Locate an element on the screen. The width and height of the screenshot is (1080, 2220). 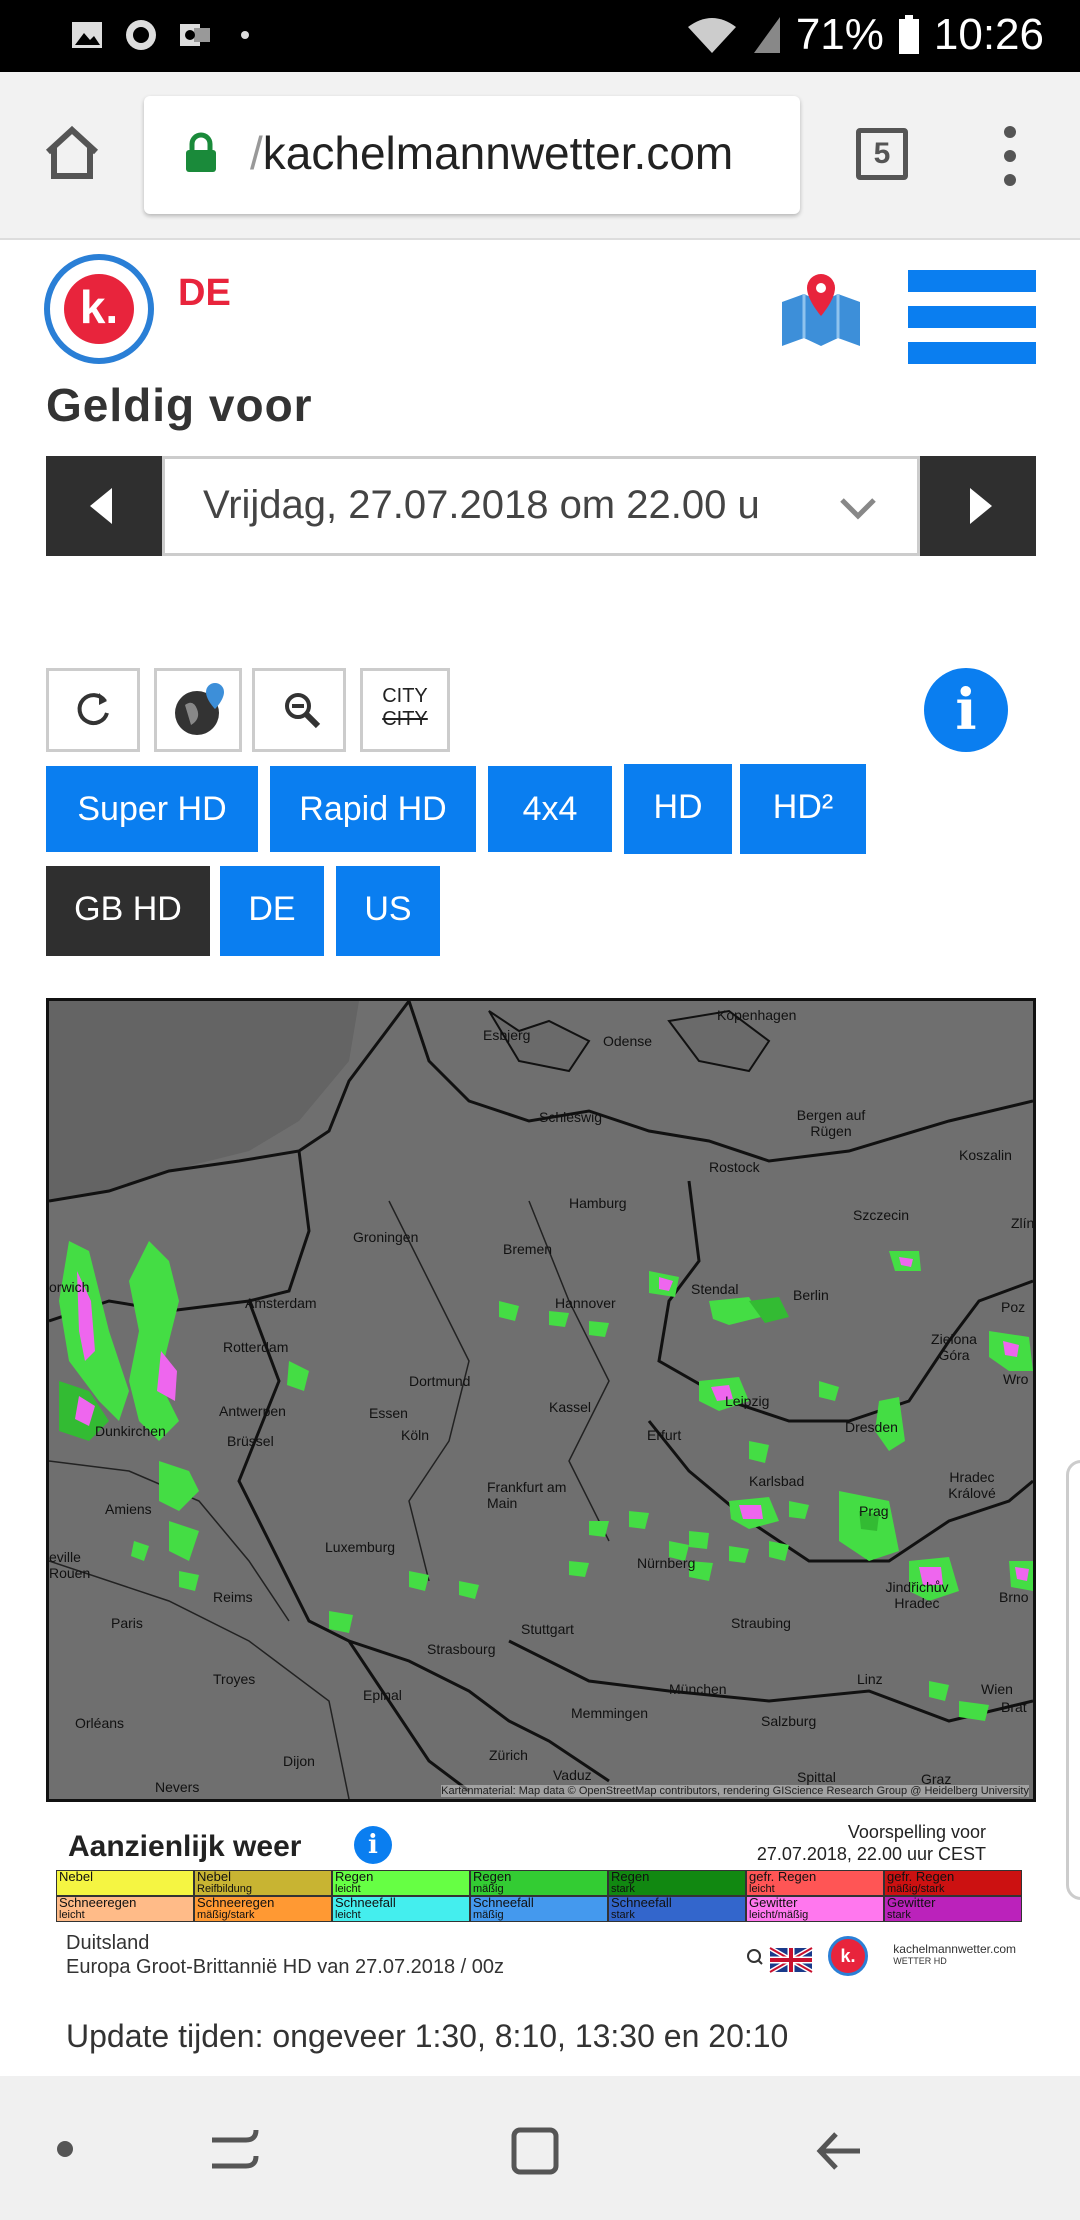
map-city-label: Kassel is located at coordinates (570, 1407).